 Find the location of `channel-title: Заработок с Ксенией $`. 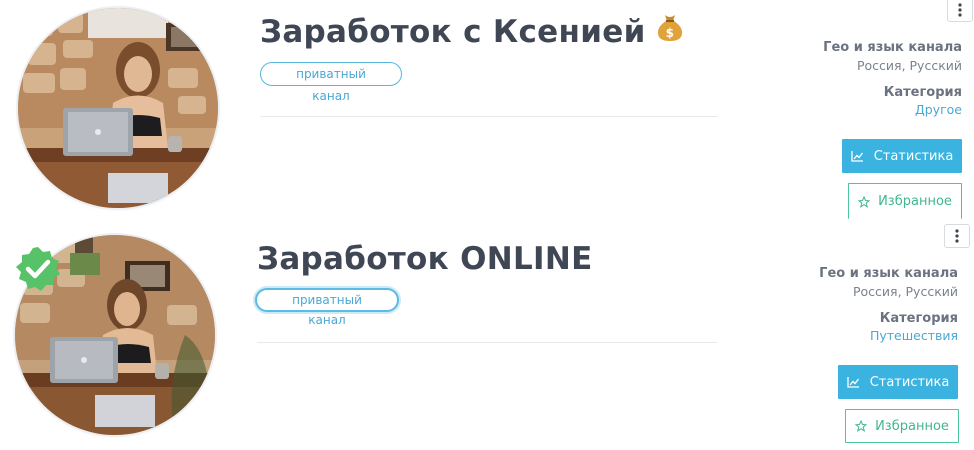

channel-title: Заработок с Ксенией $ is located at coordinates (472, 33).